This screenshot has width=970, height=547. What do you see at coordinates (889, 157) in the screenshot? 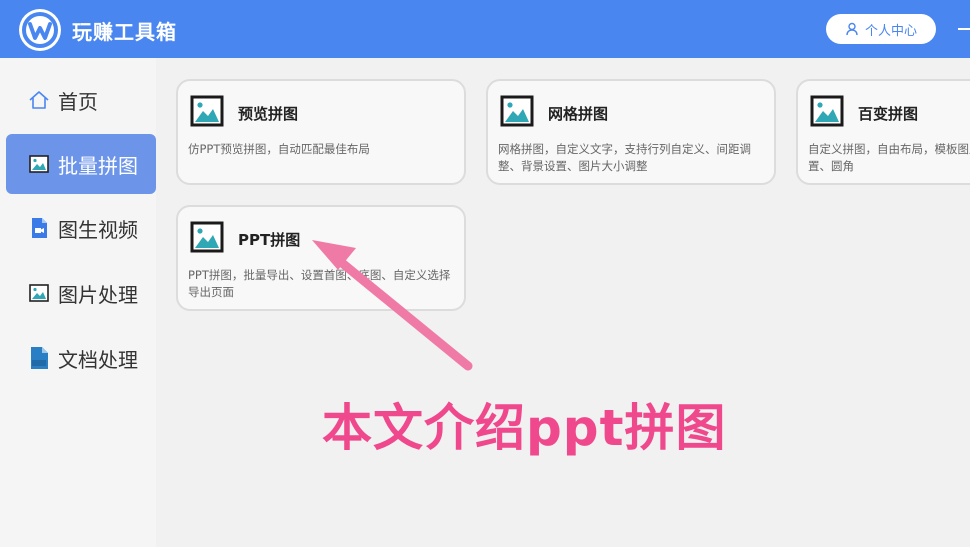
I see `card-description: 自定义拼图，自由布局，模板图片大小调整、背景设置、圆角` at bounding box center [889, 157].